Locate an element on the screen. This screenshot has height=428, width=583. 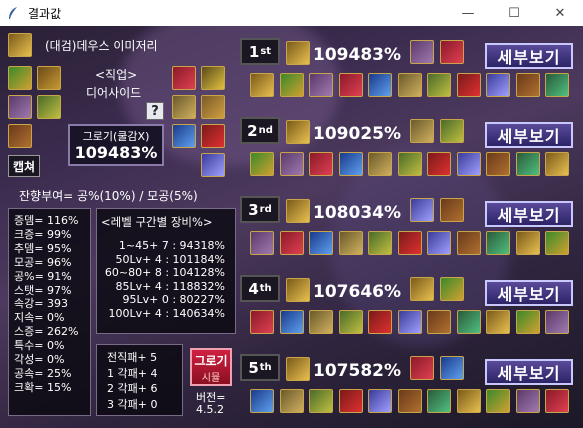
result-percent: 109025% is located at coordinates (357, 134).